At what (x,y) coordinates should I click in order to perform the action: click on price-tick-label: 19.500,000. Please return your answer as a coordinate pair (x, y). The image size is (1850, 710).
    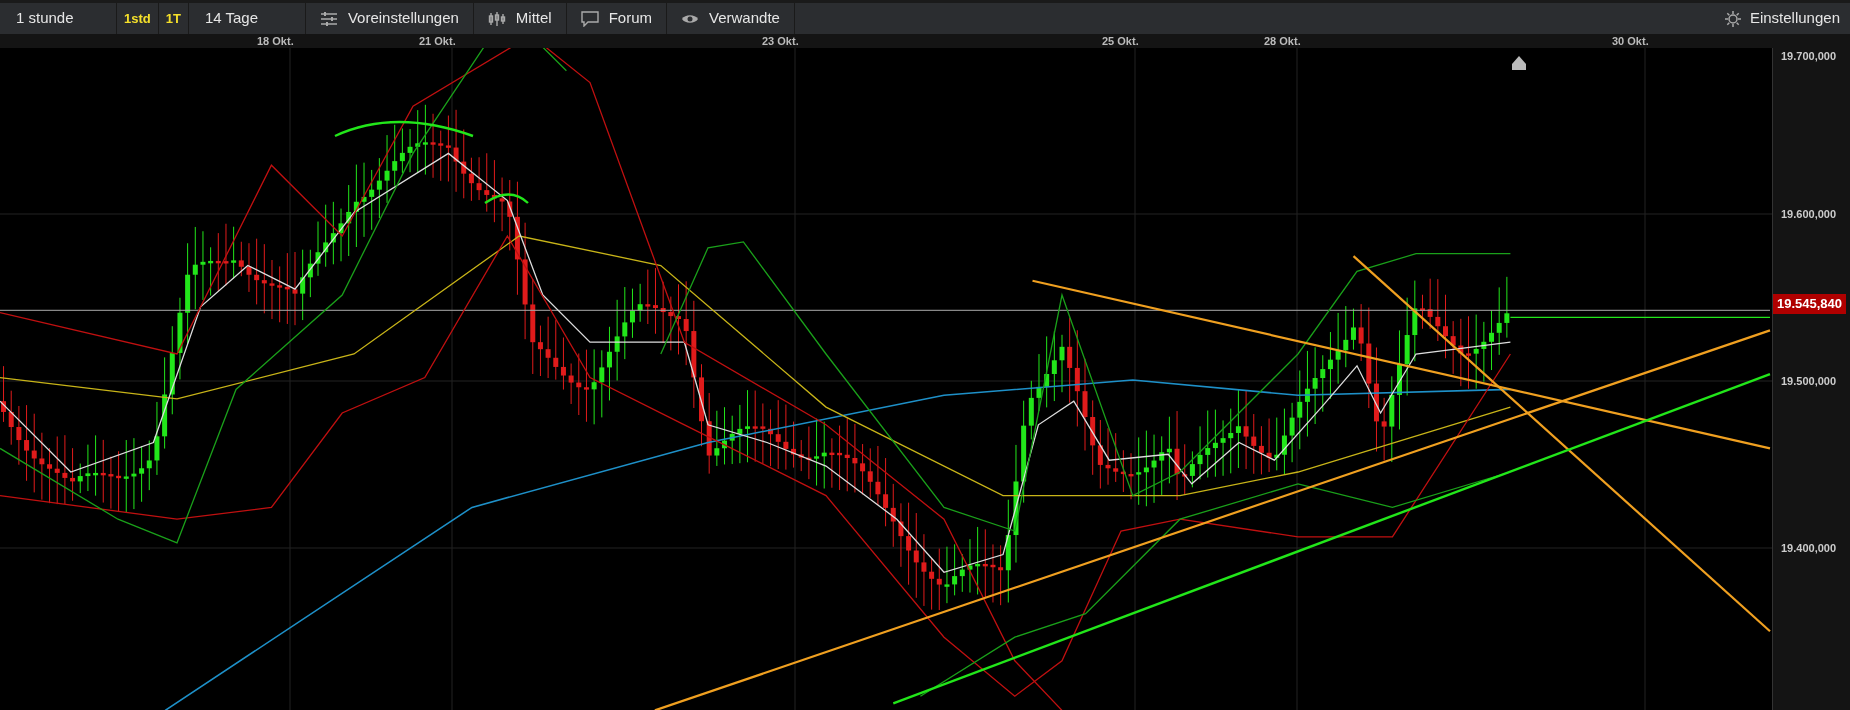
    Looking at the image, I should click on (1809, 381).